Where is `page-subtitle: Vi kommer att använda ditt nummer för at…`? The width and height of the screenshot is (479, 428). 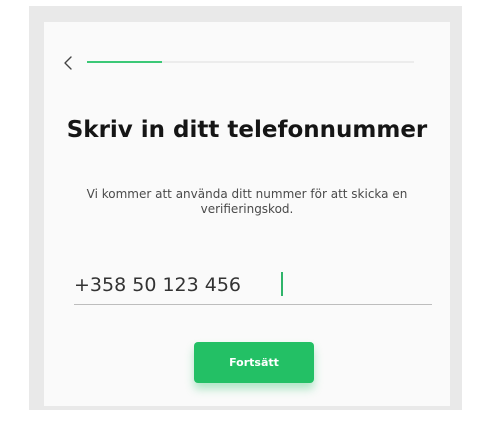 page-subtitle: Vi kommer att använda ditt nummer för at… is located at coordinates (247, 201).